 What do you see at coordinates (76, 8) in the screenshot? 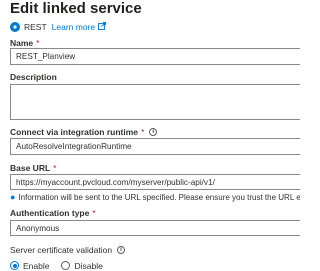
I see `panel-title: Edit linked service` at bounding box center [76, 8].